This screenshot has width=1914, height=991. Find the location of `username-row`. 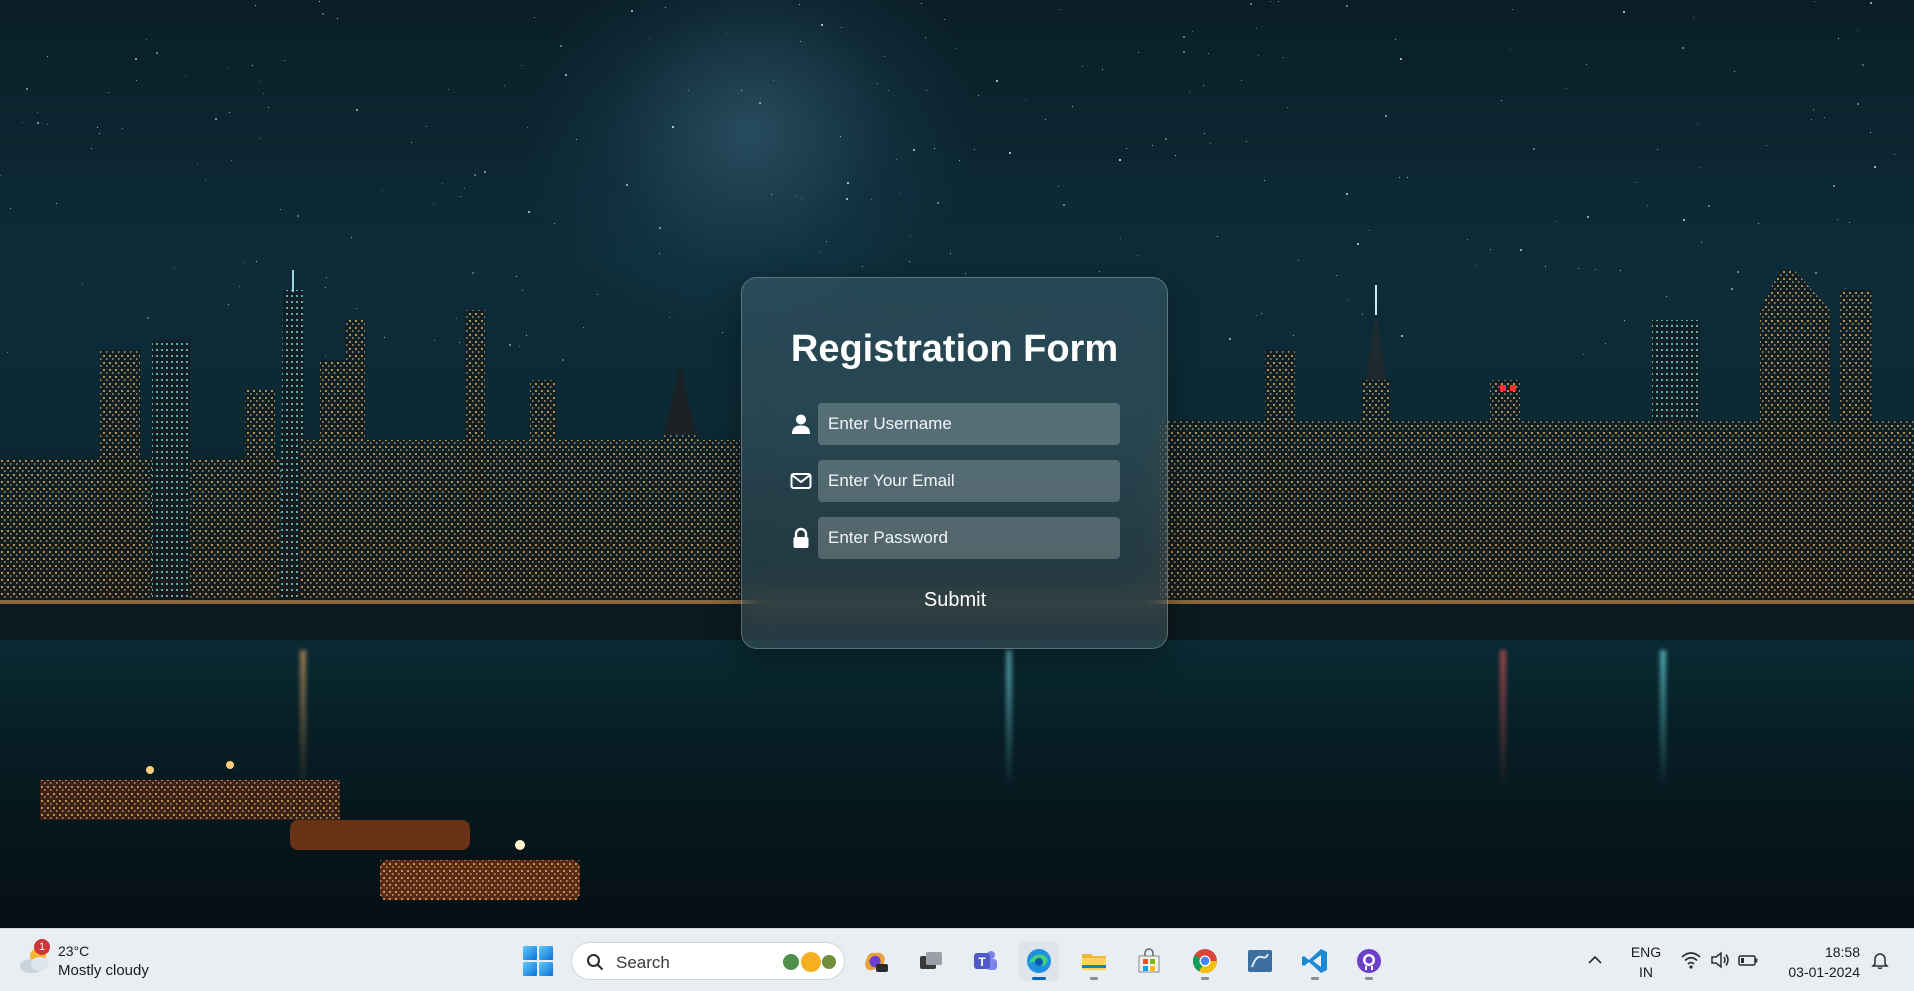

username-row is located at coordinates (955, 424).